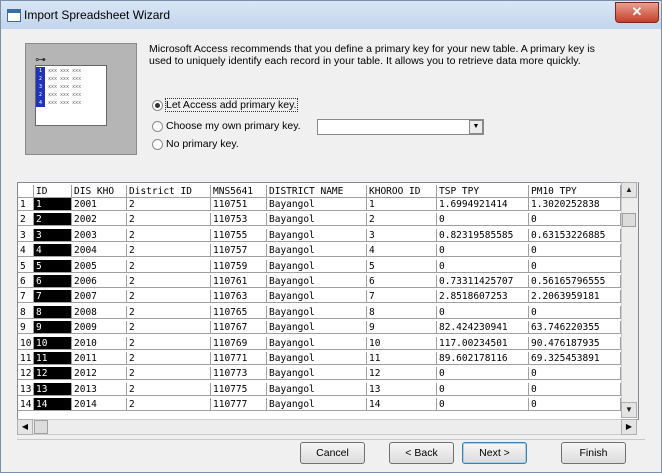  What do you see at coordinates (53, 235) in the screenshot?
I see `table-cell: 3` at bounding box center [53, 235].